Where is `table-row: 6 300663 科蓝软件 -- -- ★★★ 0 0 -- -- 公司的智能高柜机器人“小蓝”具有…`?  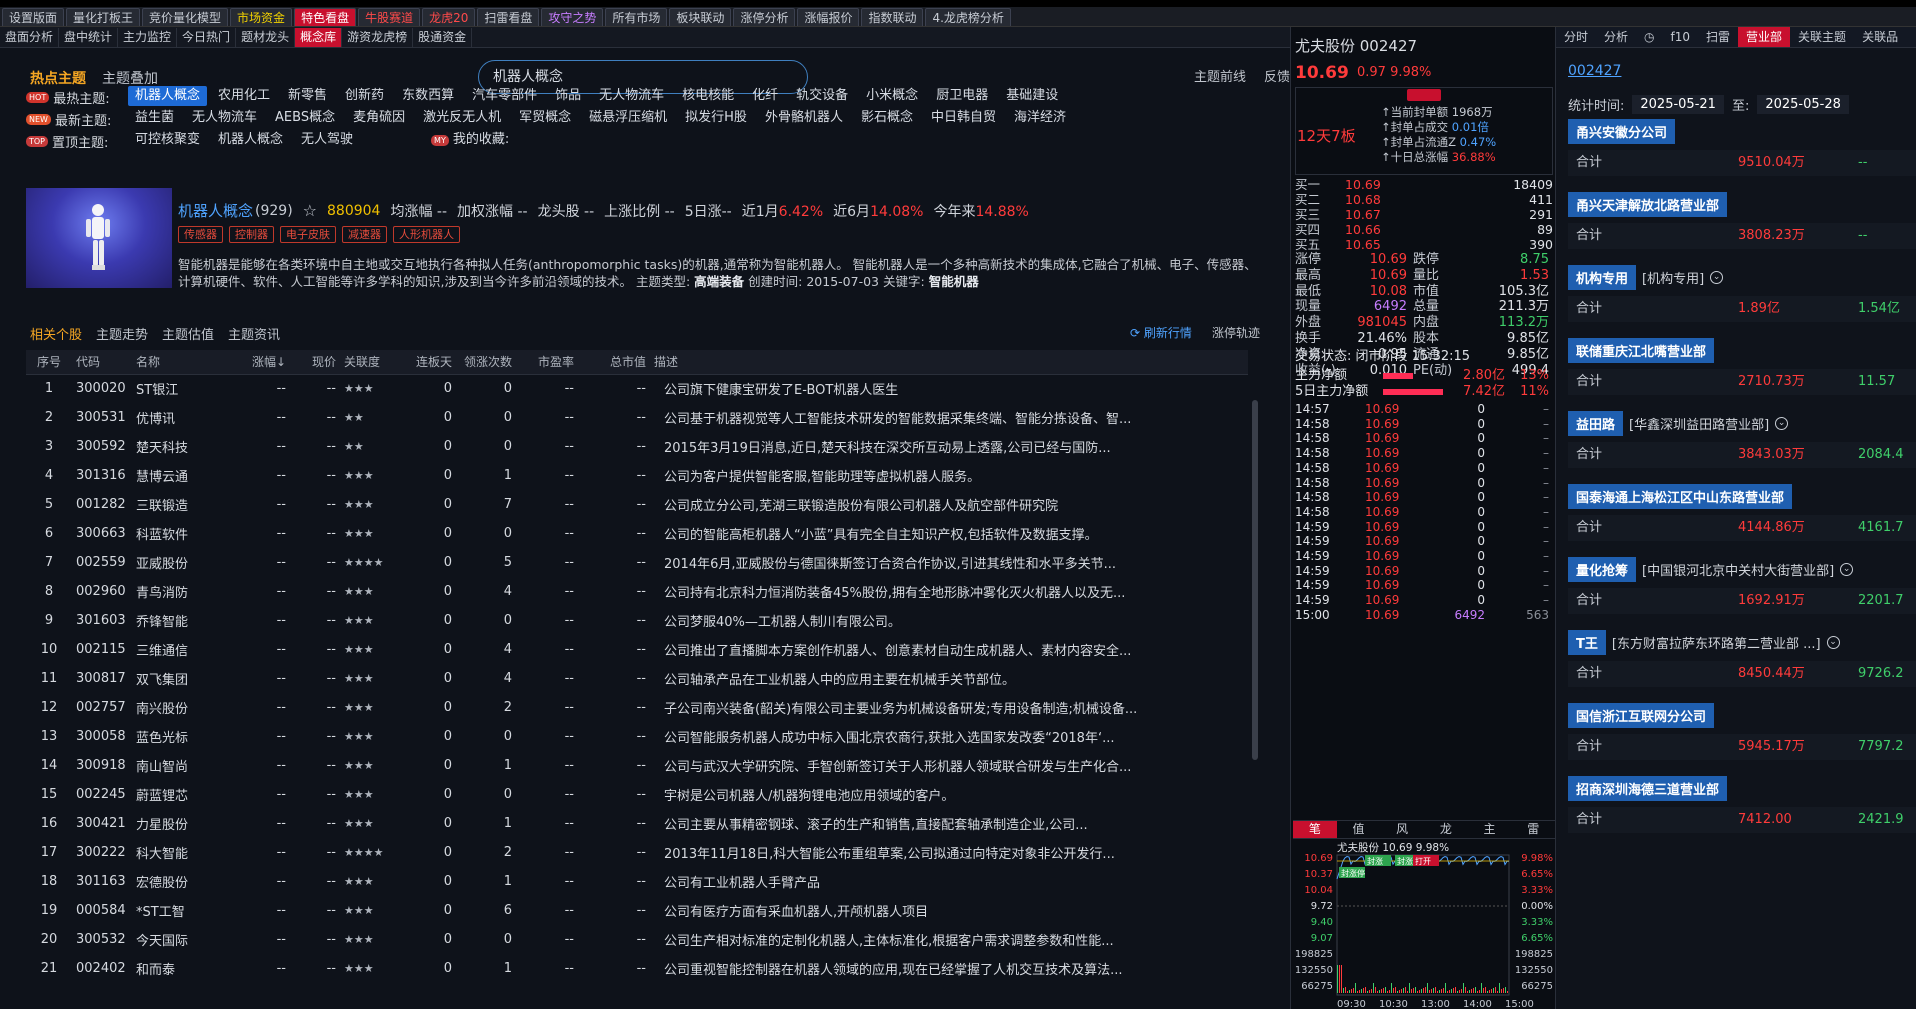 table-row: 6 300663 科蓝软件 -- -- ★★★ 0 0 -- -- 公司的智能高柜机器人“小蓝”具有… is located at coordinates (637, 533).